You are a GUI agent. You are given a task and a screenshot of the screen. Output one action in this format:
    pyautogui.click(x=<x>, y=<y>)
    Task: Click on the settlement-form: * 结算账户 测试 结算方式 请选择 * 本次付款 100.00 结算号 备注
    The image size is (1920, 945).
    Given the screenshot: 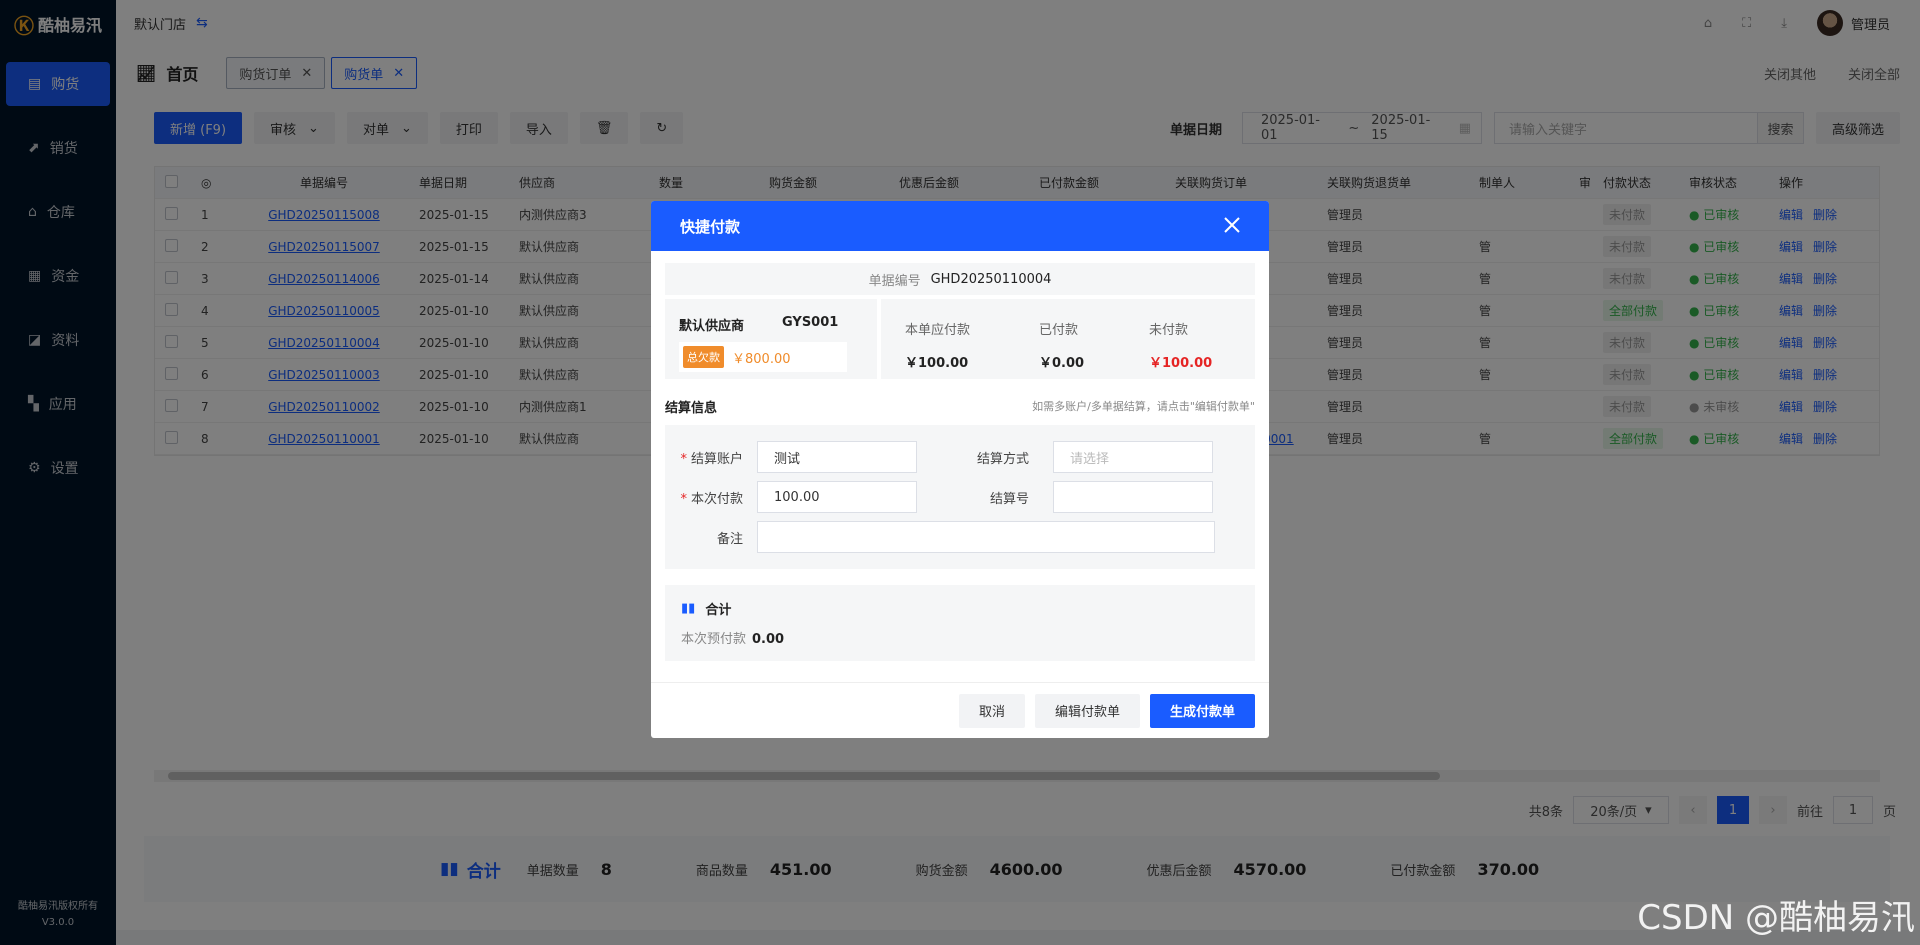 What is the action you would take?
    pyautogui.click(x=960, y=497)
    